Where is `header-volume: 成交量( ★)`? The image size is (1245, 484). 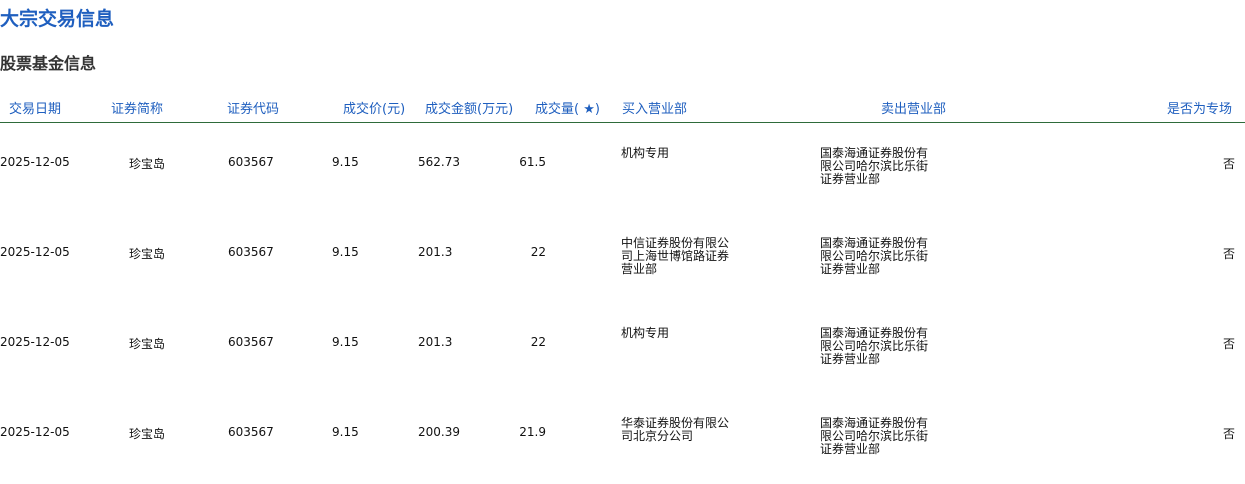 header-volume: 成交量( ★) is located at coordinates (567, 107).